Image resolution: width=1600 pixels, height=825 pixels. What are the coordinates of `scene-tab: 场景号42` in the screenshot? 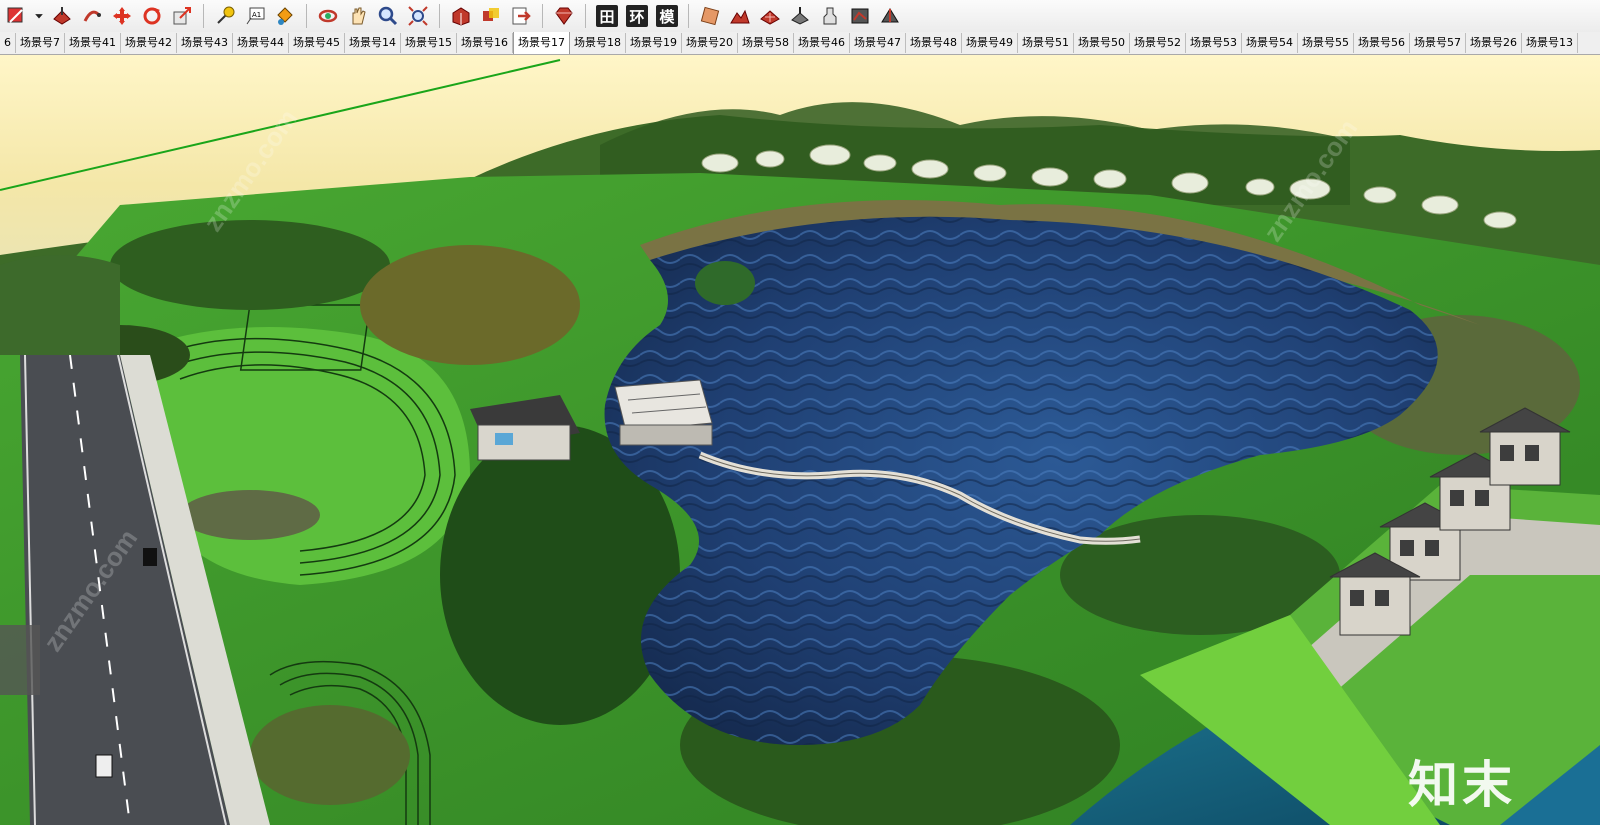 It's located at (149, 43).